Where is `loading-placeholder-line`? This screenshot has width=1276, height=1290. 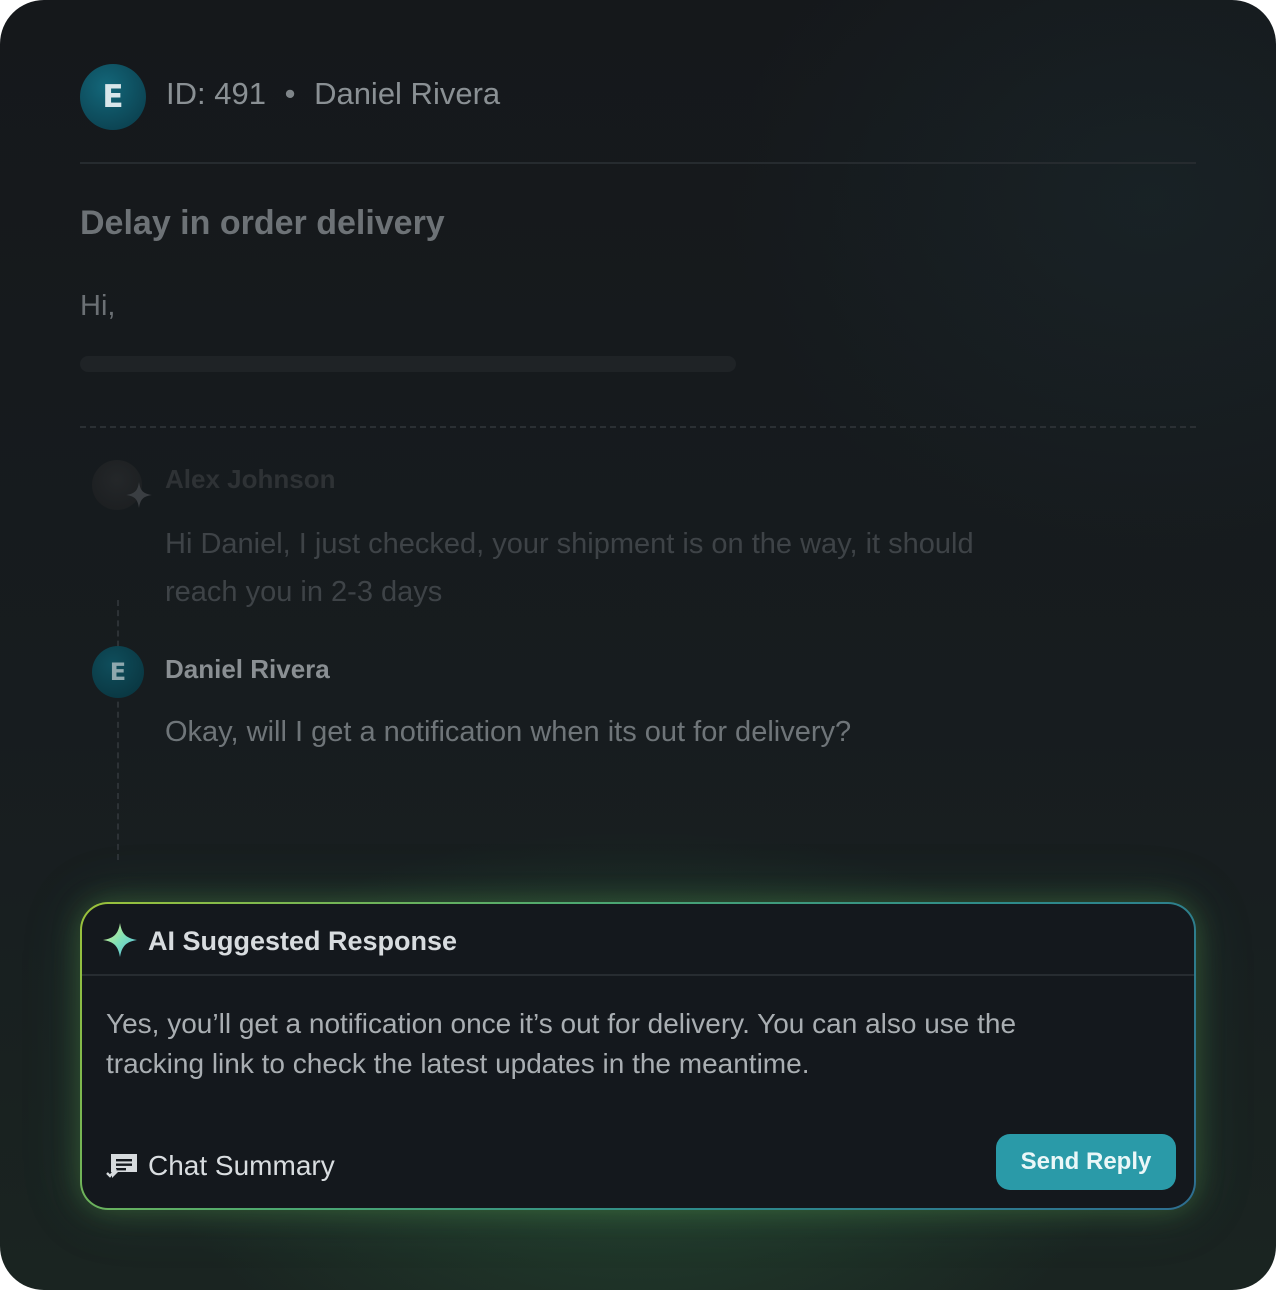
loading-placeholder-line is located at coordinates (408, 364).